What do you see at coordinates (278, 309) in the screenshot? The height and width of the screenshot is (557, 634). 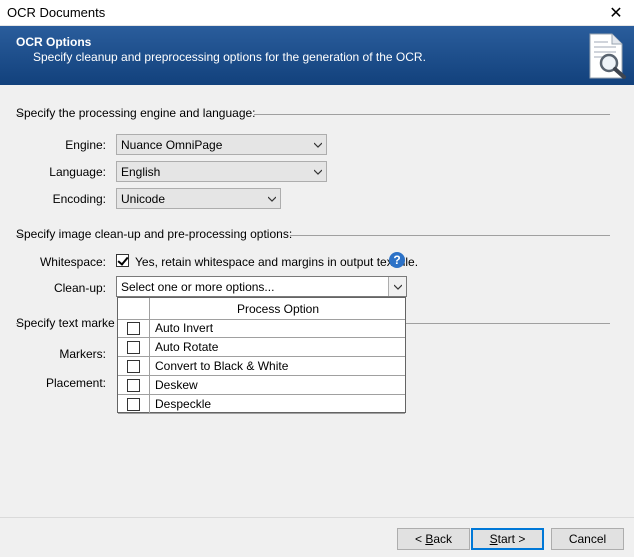 I see `process-option-header: Process Option` at bounding box center [278, 309].